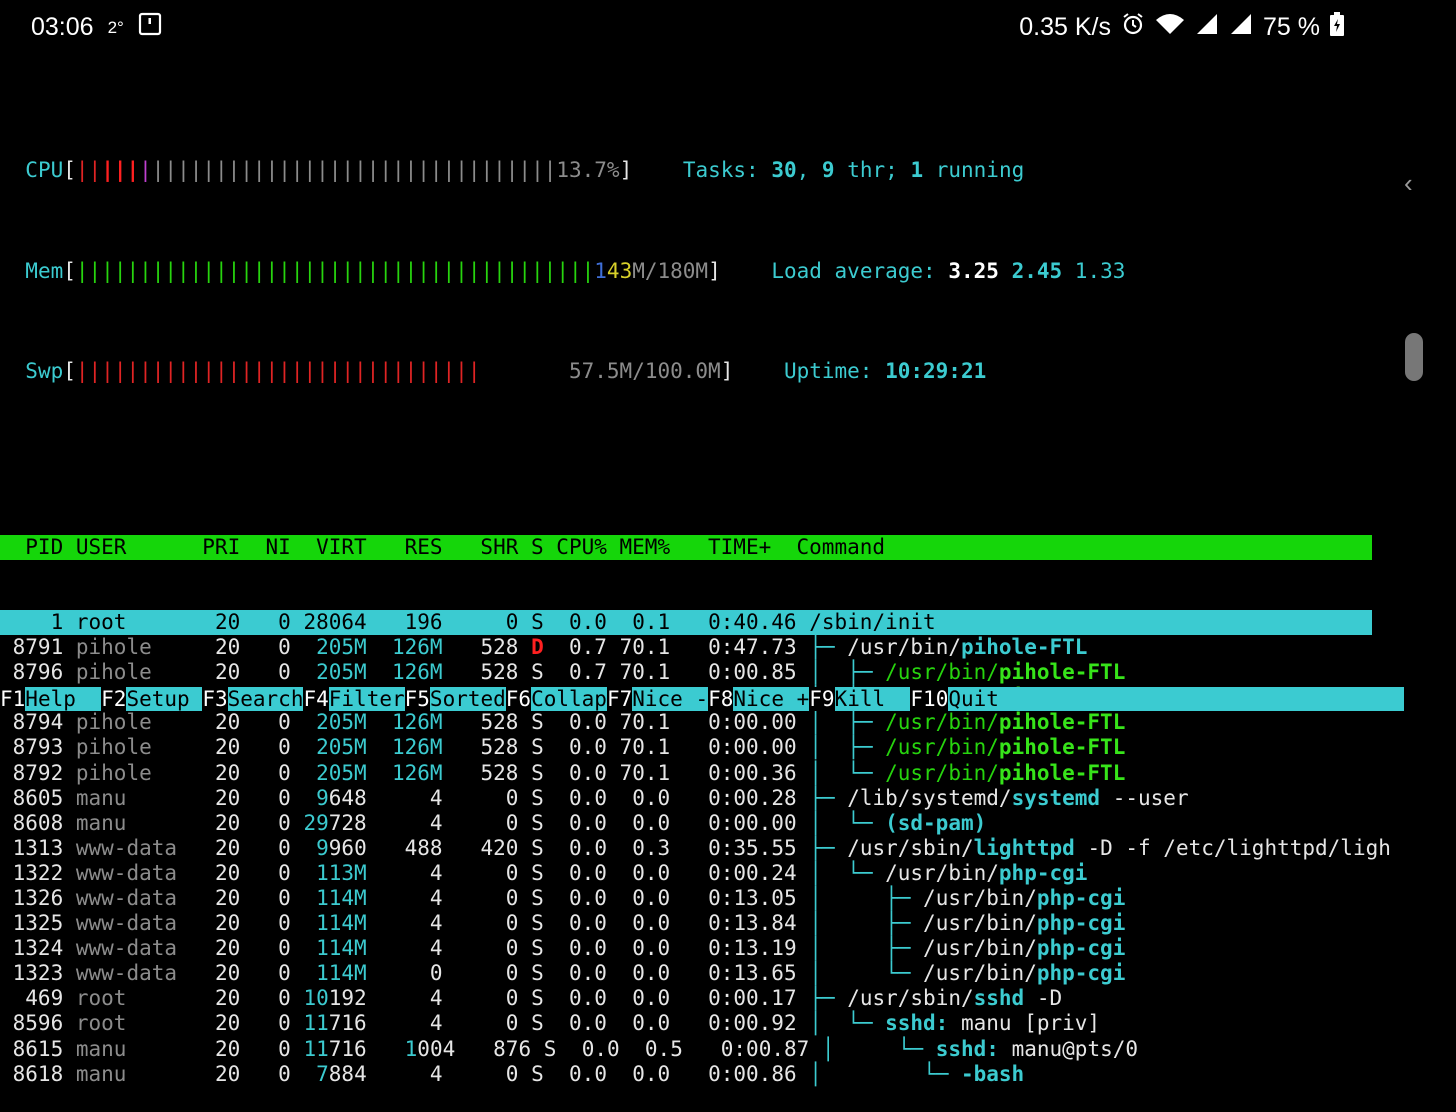 The image size is (1456, 1112). What do you see at coordinates (676, 973) in the screenshot?
I see `time-cell: 0.0 0.0 0:13.65` at bounding box center [676, 973].